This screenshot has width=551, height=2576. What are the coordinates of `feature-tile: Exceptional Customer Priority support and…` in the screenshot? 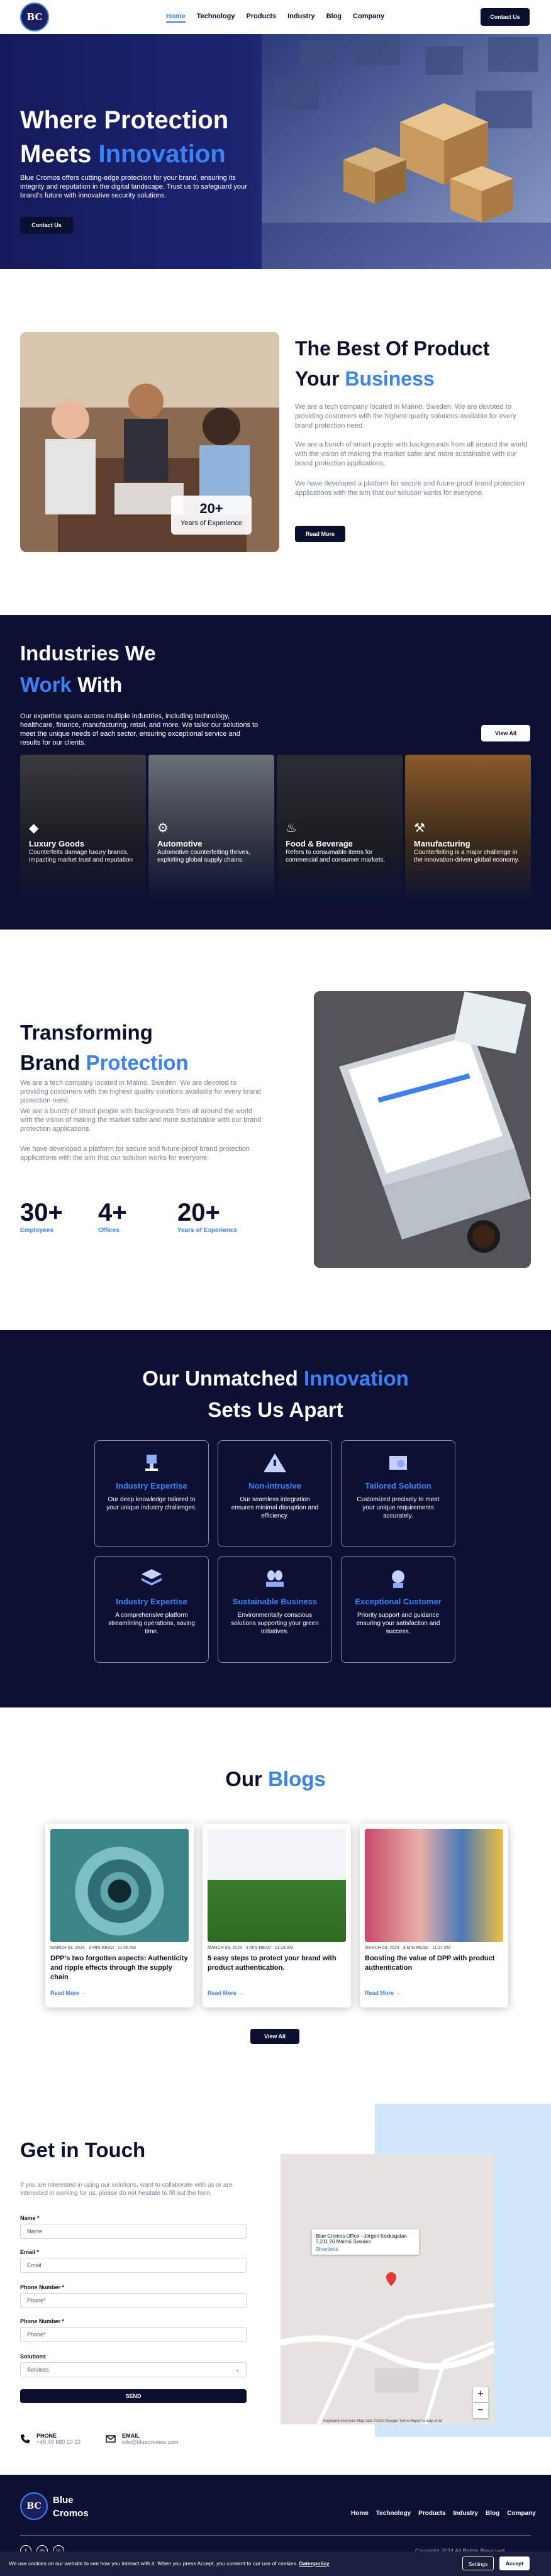 It's located at (398, 1609).